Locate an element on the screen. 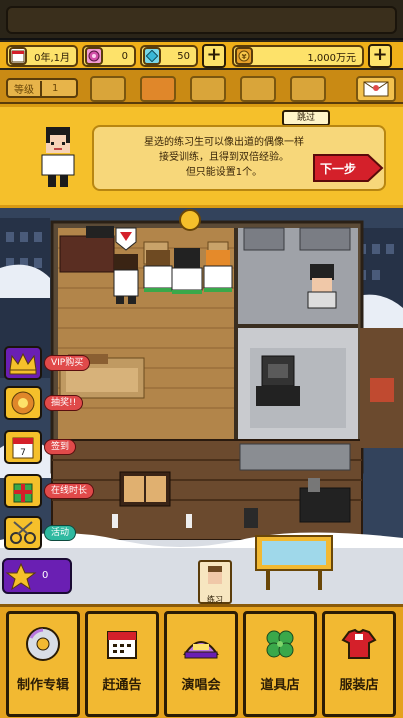 The height and width of the screenshot is (718, 403). star-counter: 0 is located at coordinates (37, 576).